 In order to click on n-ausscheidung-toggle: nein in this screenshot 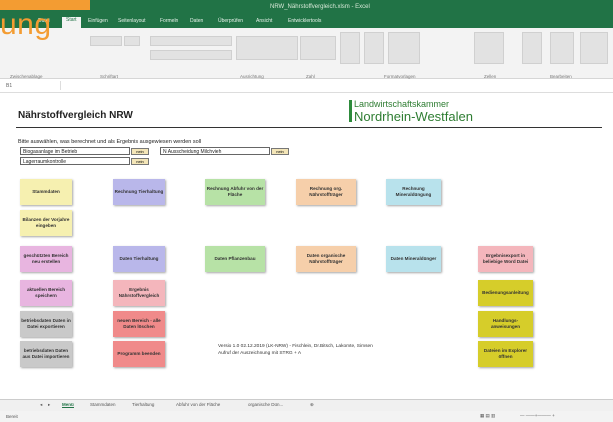, I will do `click(280, 151)`.